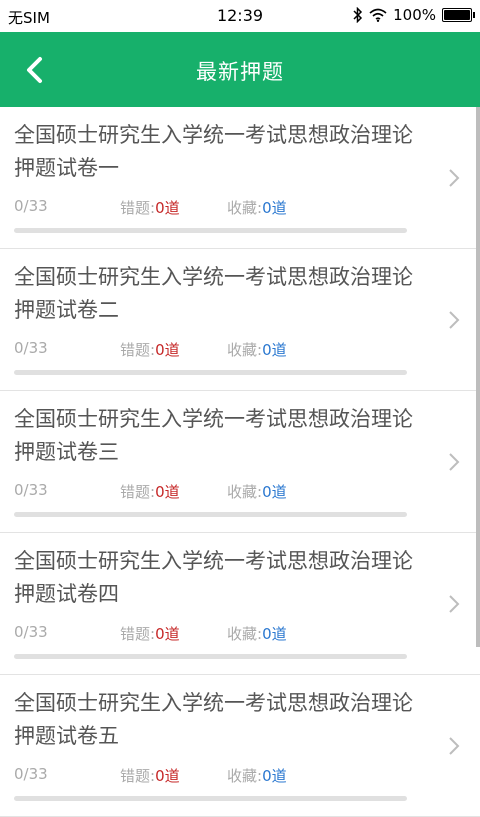 This screenshot has width=480, height=817. What do you see at coordinates (213, 577) in the screenshot?
I see `exam-title: 全国硕士研究生入学统一考试思想政治理论押题试卷四` at bounding box center [213, 577].